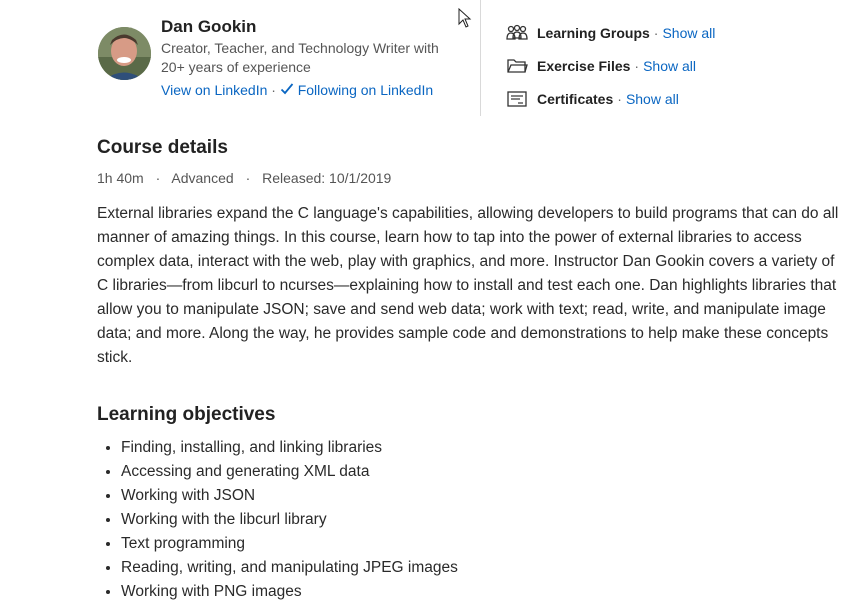 The height and width of the screenshot is (610, 858). Describe the element at coordinates (208, 27) in the screenshot. I see `author-name: Dan Gookin` at that location.